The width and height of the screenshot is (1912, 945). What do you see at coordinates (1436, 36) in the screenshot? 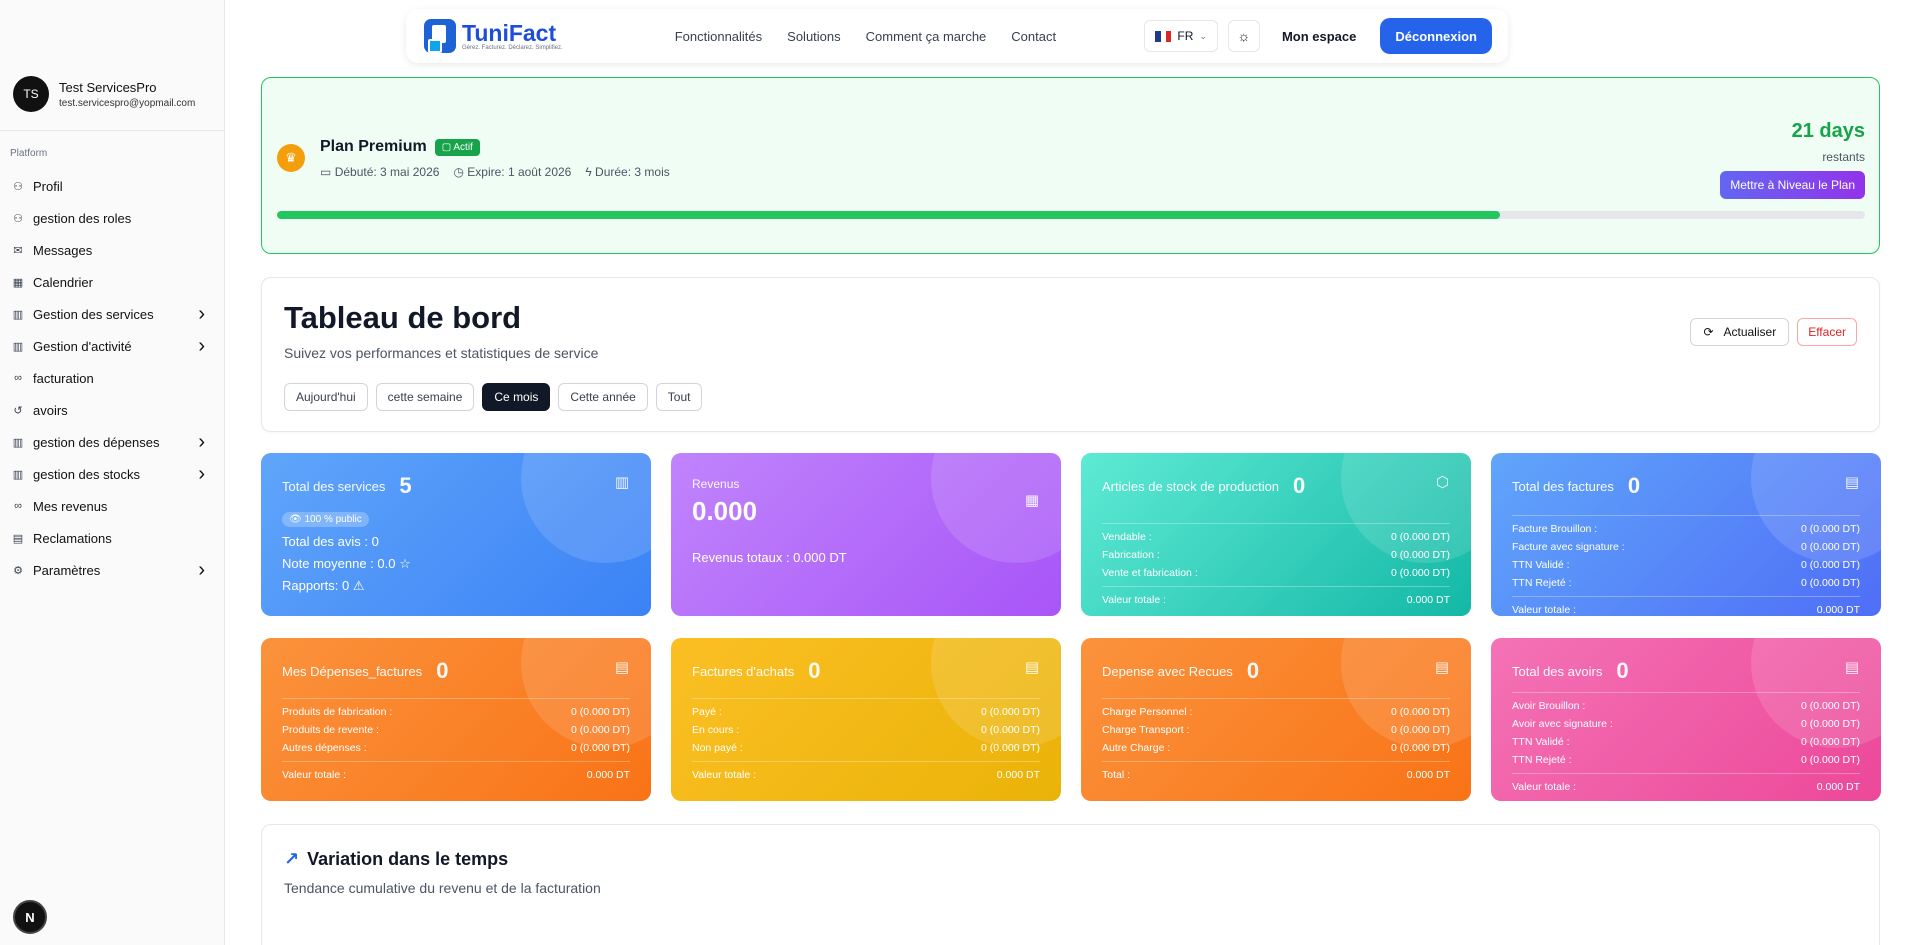
I see `logout-button: Déconnexion` at bounding box center [1436, 36].